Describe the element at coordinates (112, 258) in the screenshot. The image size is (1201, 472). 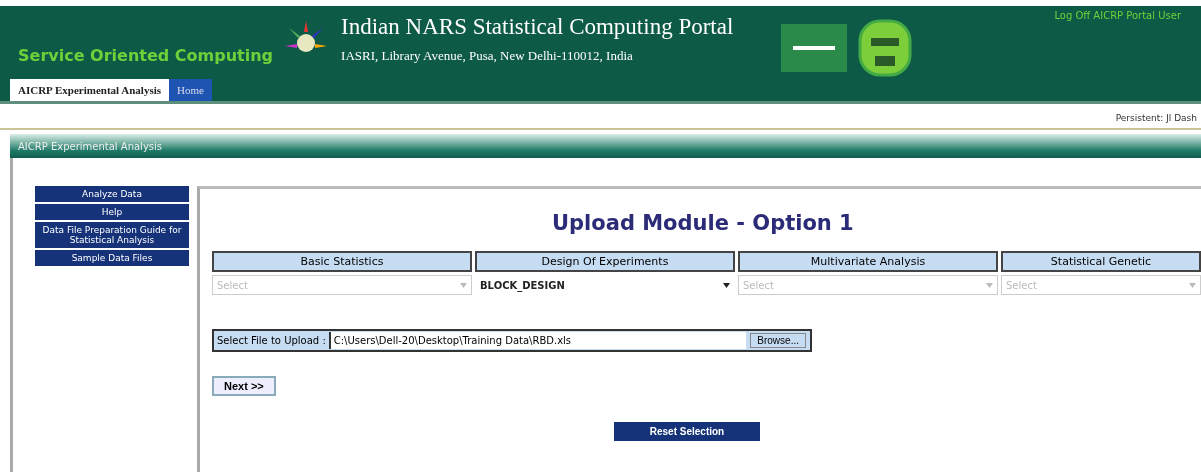
I see `sidebar-item: Sample Data Files` at that location.